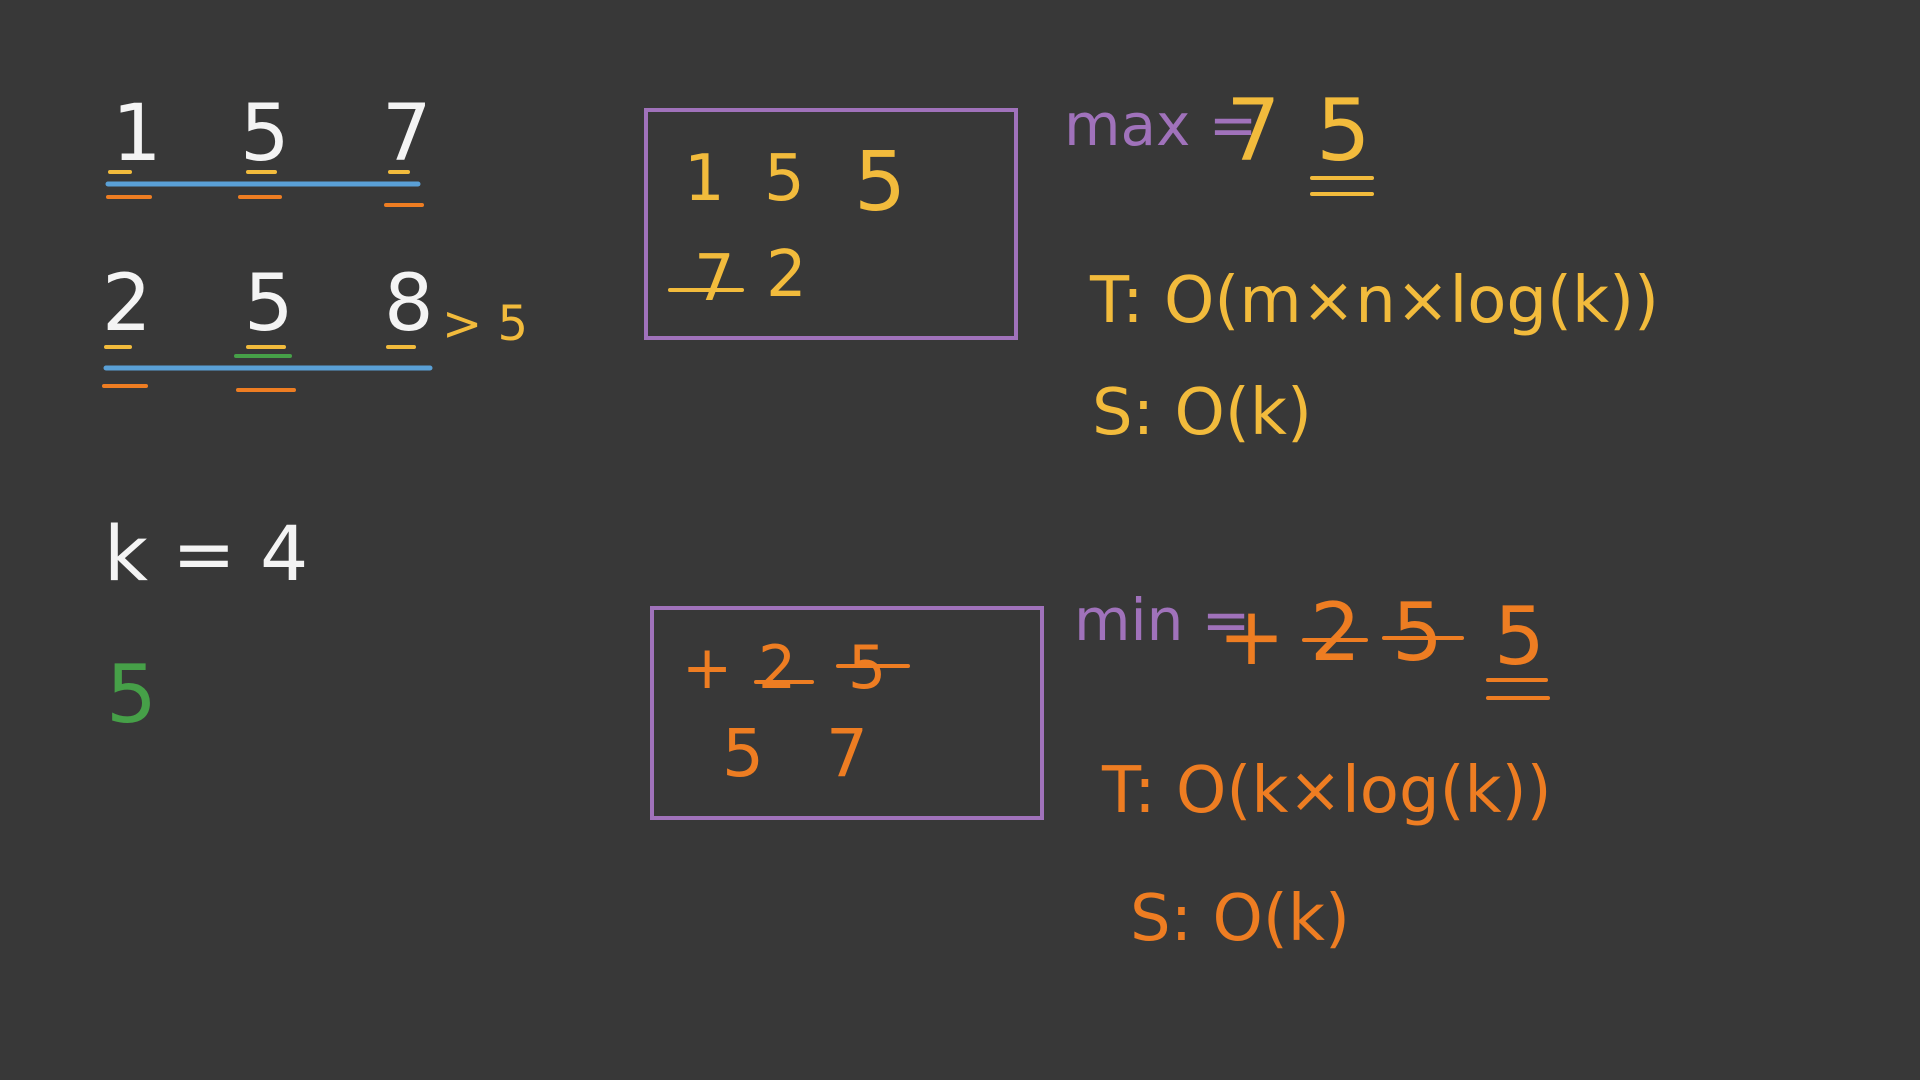 The height and width of the screenshot is (1080, 1920). I want to click on min-value-struck: 5, so click(1417, 632).